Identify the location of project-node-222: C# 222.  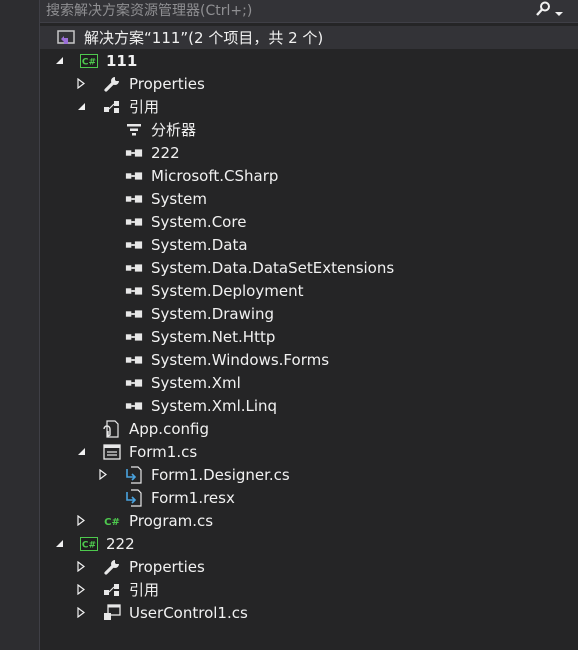
(309, 543).